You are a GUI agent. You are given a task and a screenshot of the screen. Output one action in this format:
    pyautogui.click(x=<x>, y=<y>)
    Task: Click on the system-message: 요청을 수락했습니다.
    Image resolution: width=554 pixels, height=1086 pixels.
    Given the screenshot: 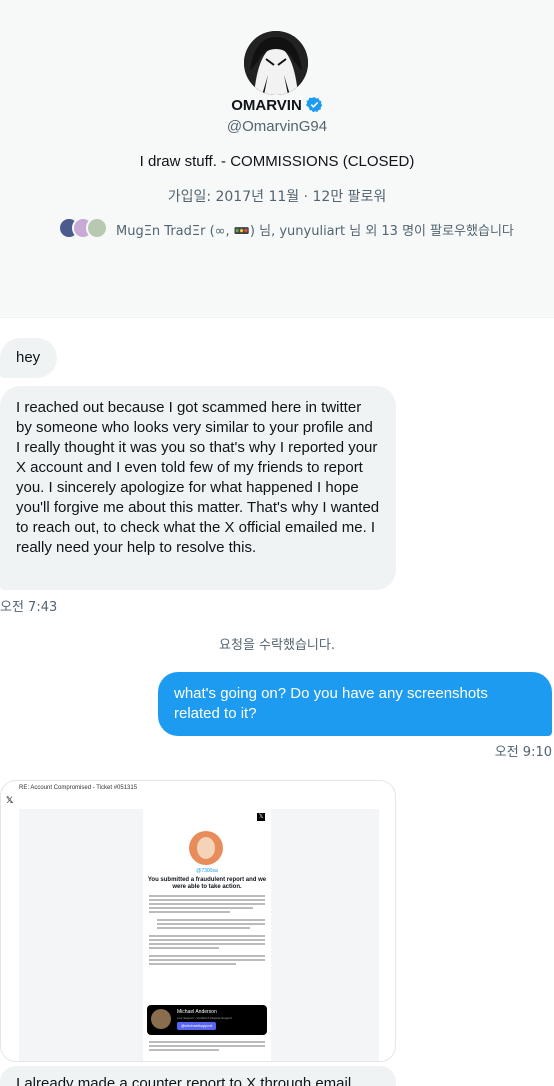 What is the action you would take?
    pyautogui.click(x=277, y=645)
    